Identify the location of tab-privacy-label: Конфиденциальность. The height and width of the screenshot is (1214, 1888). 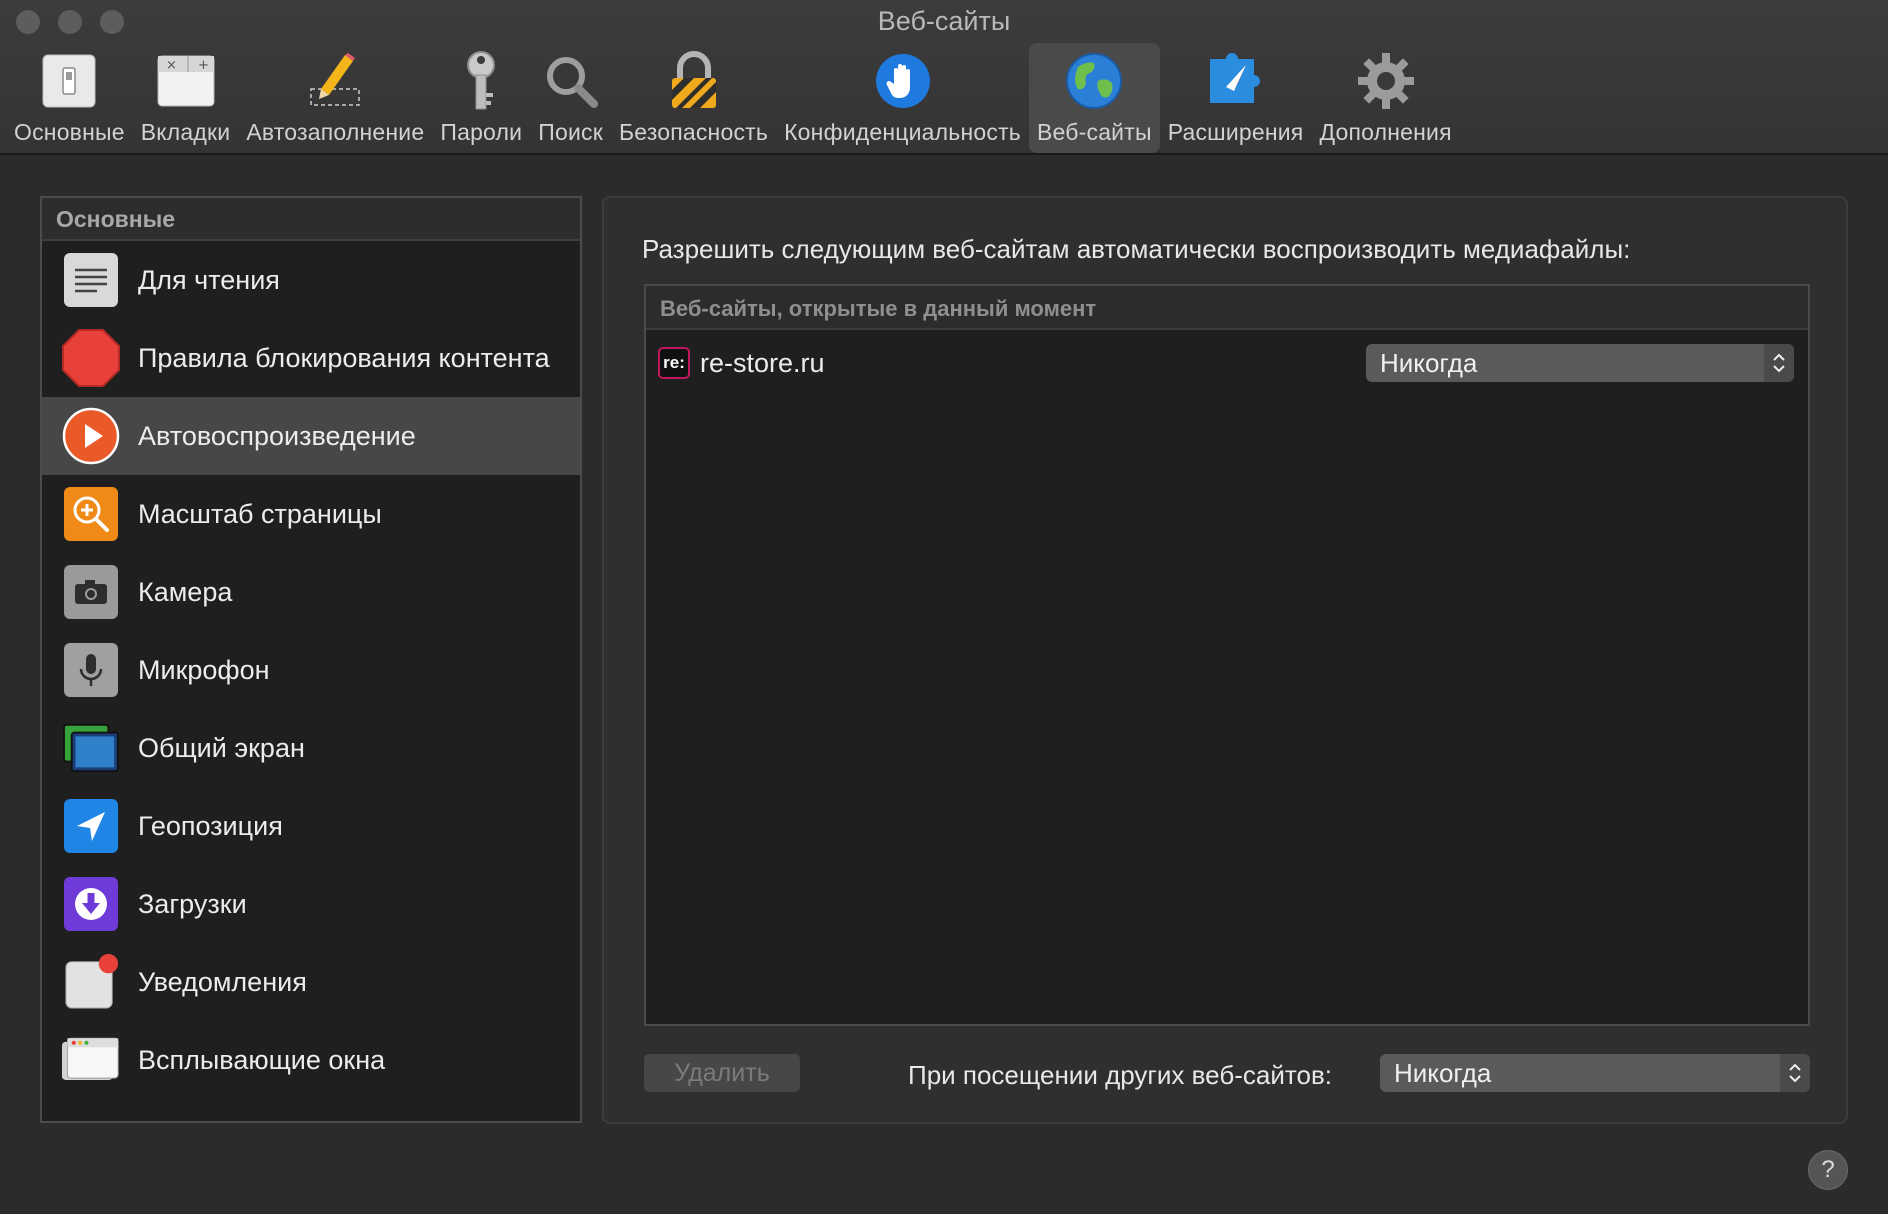
(902, 132).